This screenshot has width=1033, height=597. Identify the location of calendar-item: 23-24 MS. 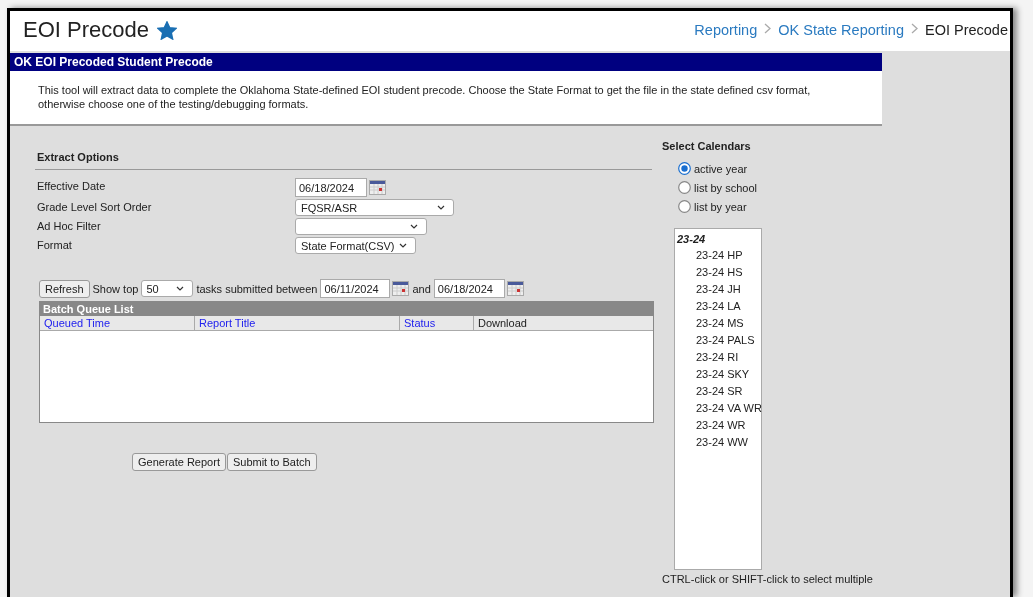
(719, 323).